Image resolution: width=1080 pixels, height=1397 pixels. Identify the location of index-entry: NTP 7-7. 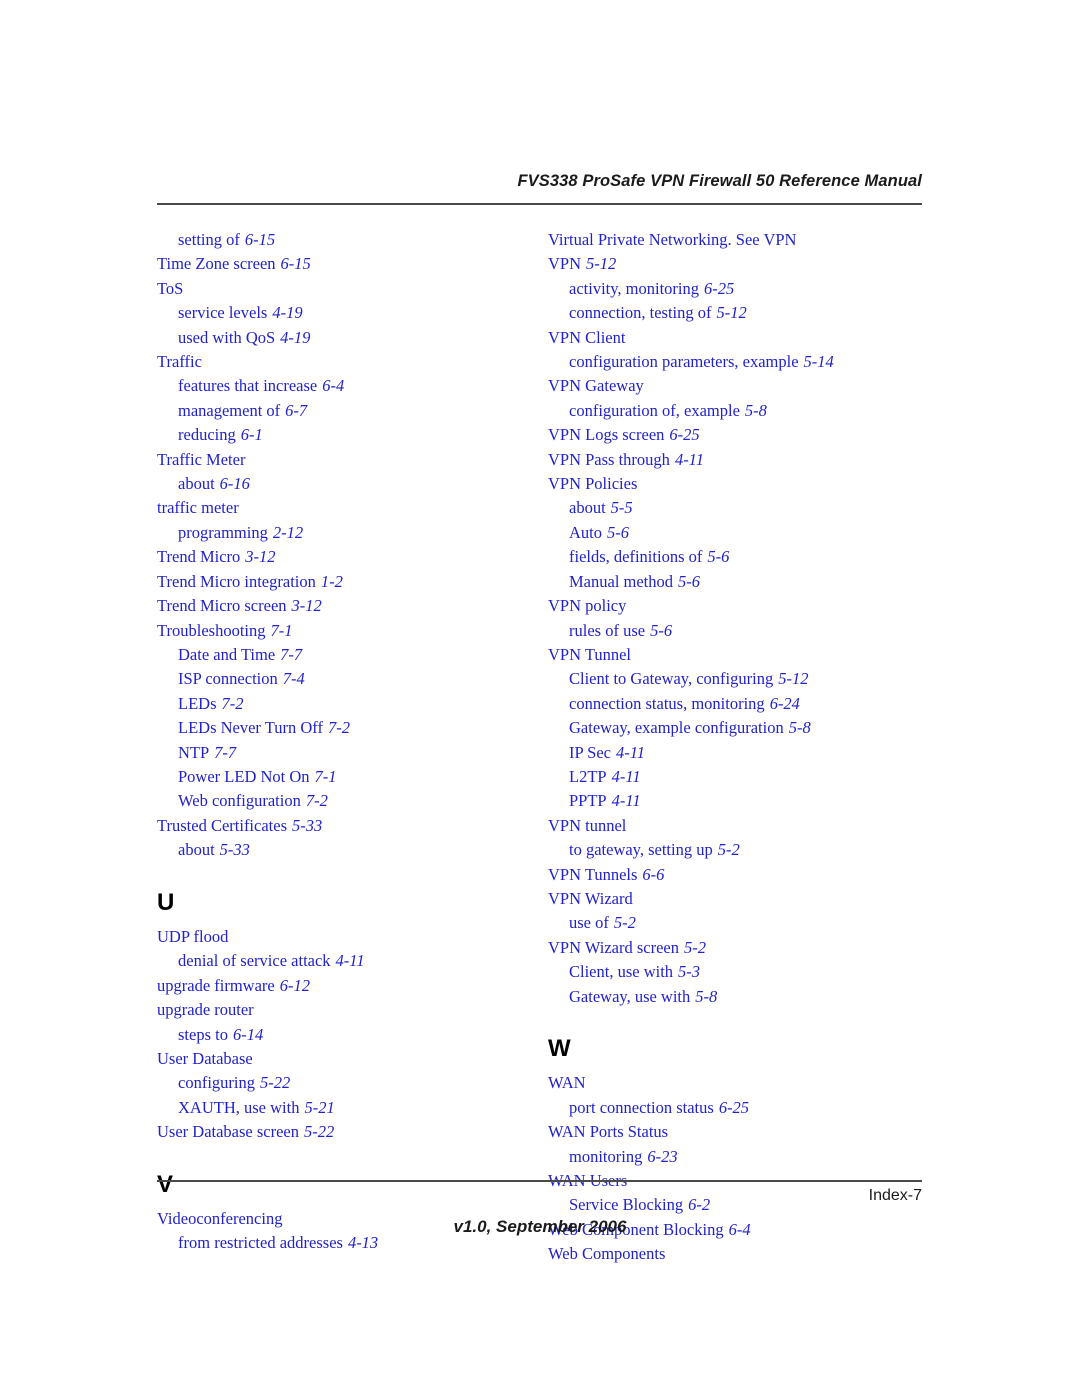
(352, 753).